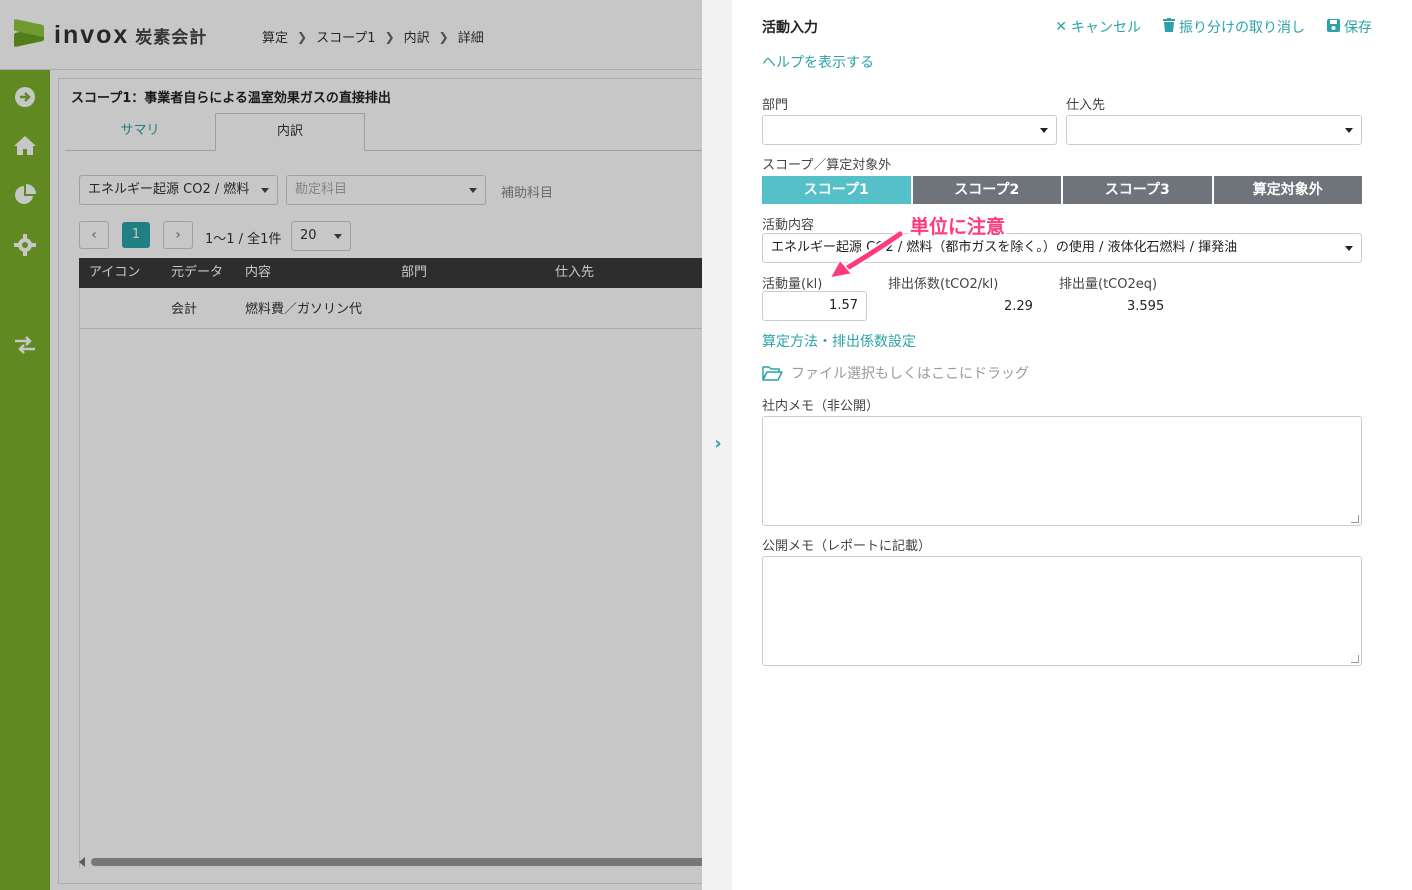  Describe the element at coordinates (772, 373) in the screenshot. I see `folder-open-icon` at that location.